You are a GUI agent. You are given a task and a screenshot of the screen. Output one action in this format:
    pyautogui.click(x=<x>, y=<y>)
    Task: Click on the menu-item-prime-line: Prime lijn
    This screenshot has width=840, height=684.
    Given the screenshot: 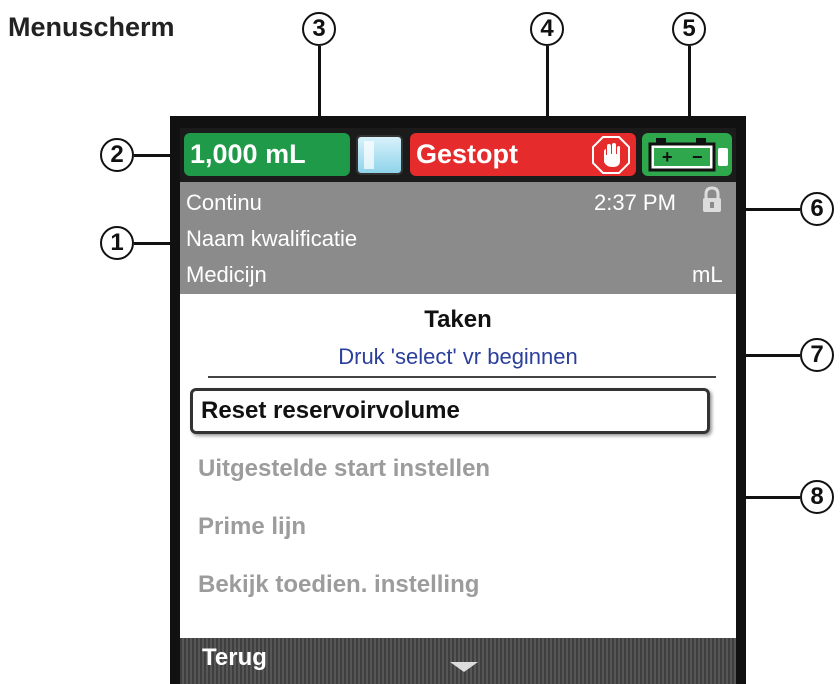 What is the action you would take?
    pyautogui.click(x=450, y=527)
    